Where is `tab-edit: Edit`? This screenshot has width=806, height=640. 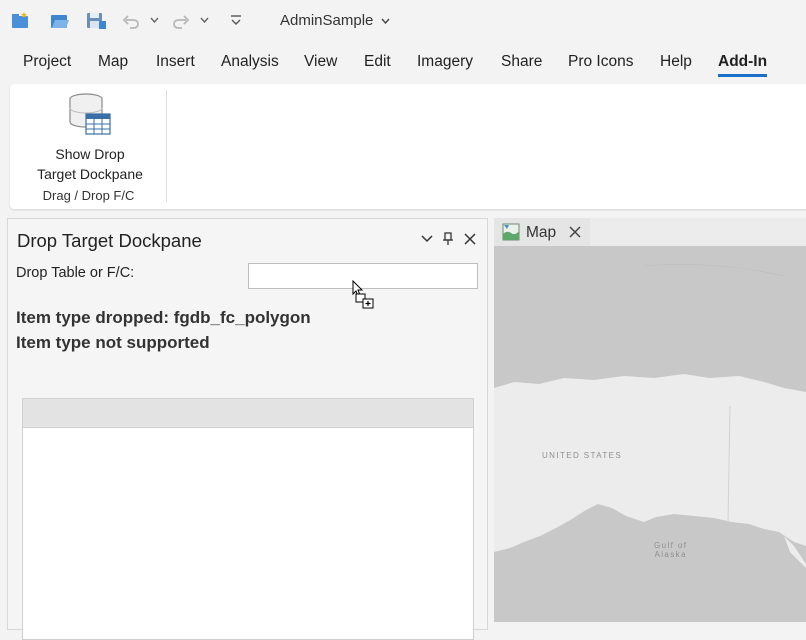 tab-edit: Edit is located at coordinates (377, 62).